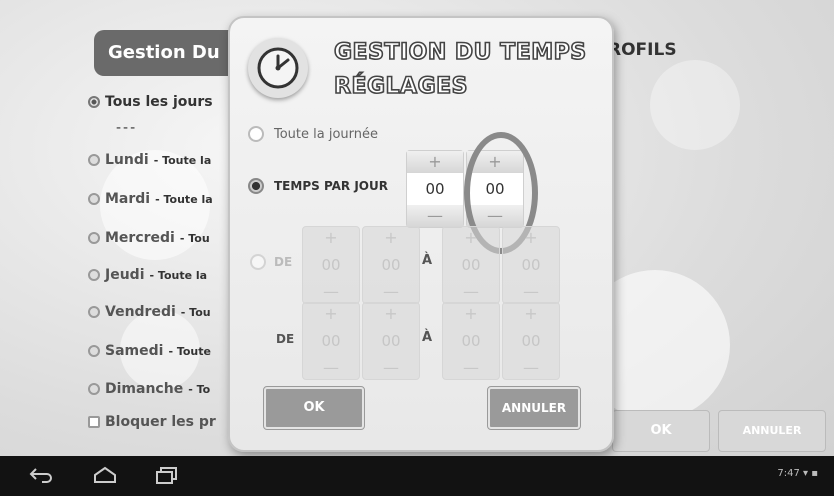 This screenshot has height=496, width=834. I want to click on all-days-label: Tous les jours, so click(159, 102).